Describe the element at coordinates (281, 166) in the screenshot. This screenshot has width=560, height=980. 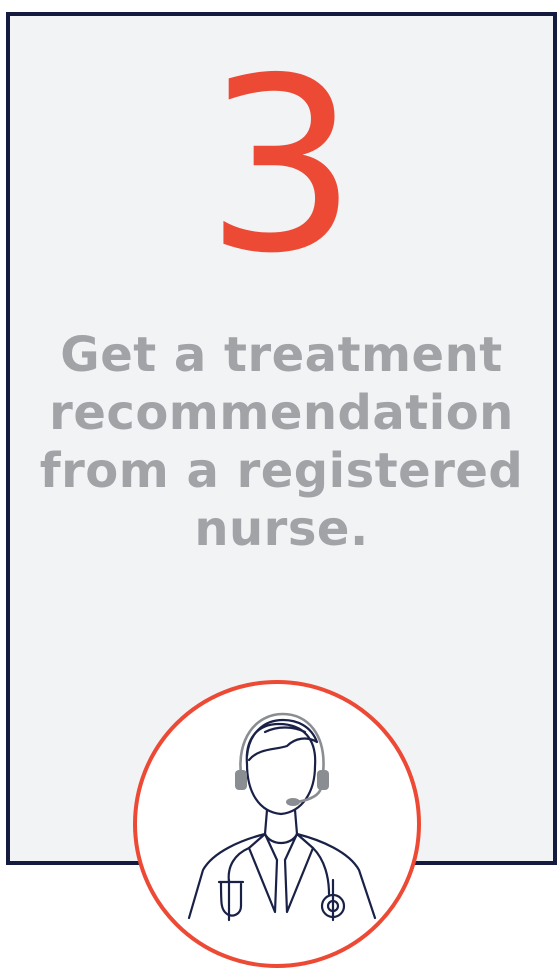
I see `step-number: 3` at that location.